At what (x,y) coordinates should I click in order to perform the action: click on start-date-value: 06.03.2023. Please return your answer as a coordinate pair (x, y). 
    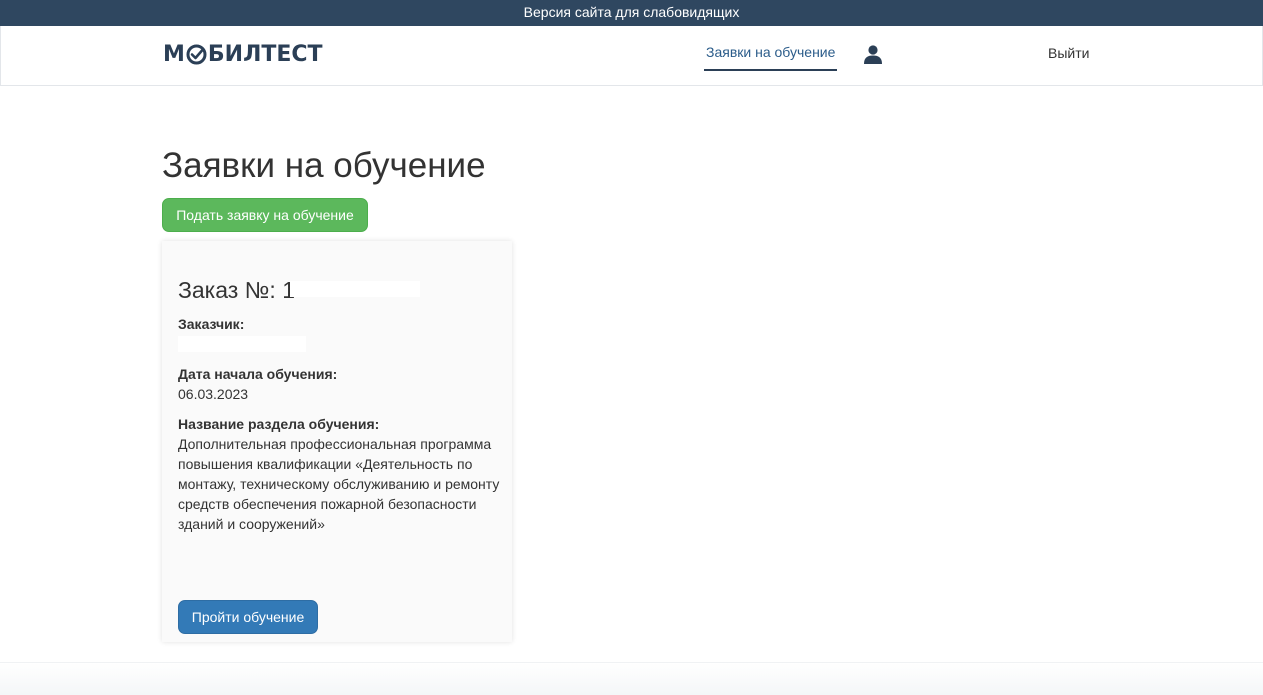
    Looking at the image, I should click on (213, 394).